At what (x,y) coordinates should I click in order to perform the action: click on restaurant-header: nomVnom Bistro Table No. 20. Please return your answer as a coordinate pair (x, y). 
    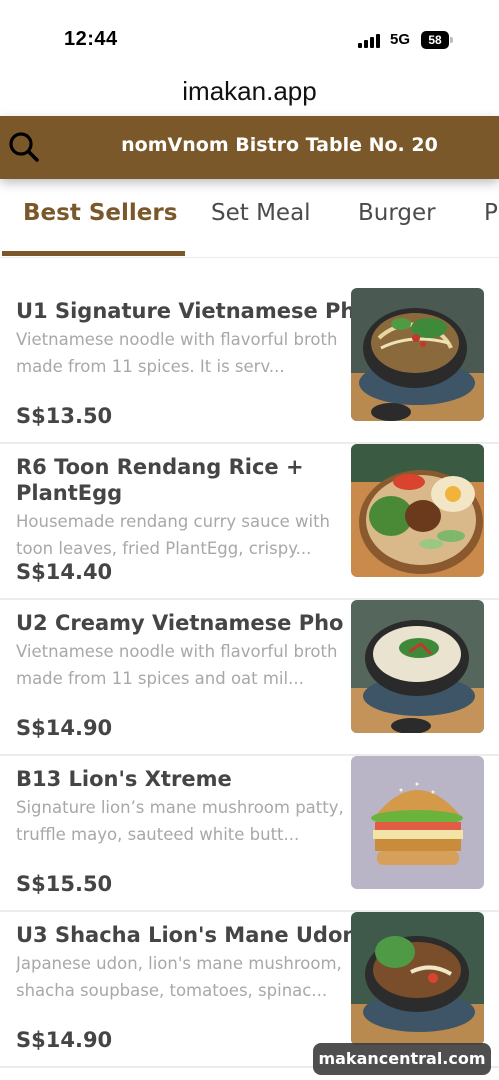
    Looking at the image, I should click on (249, 147).